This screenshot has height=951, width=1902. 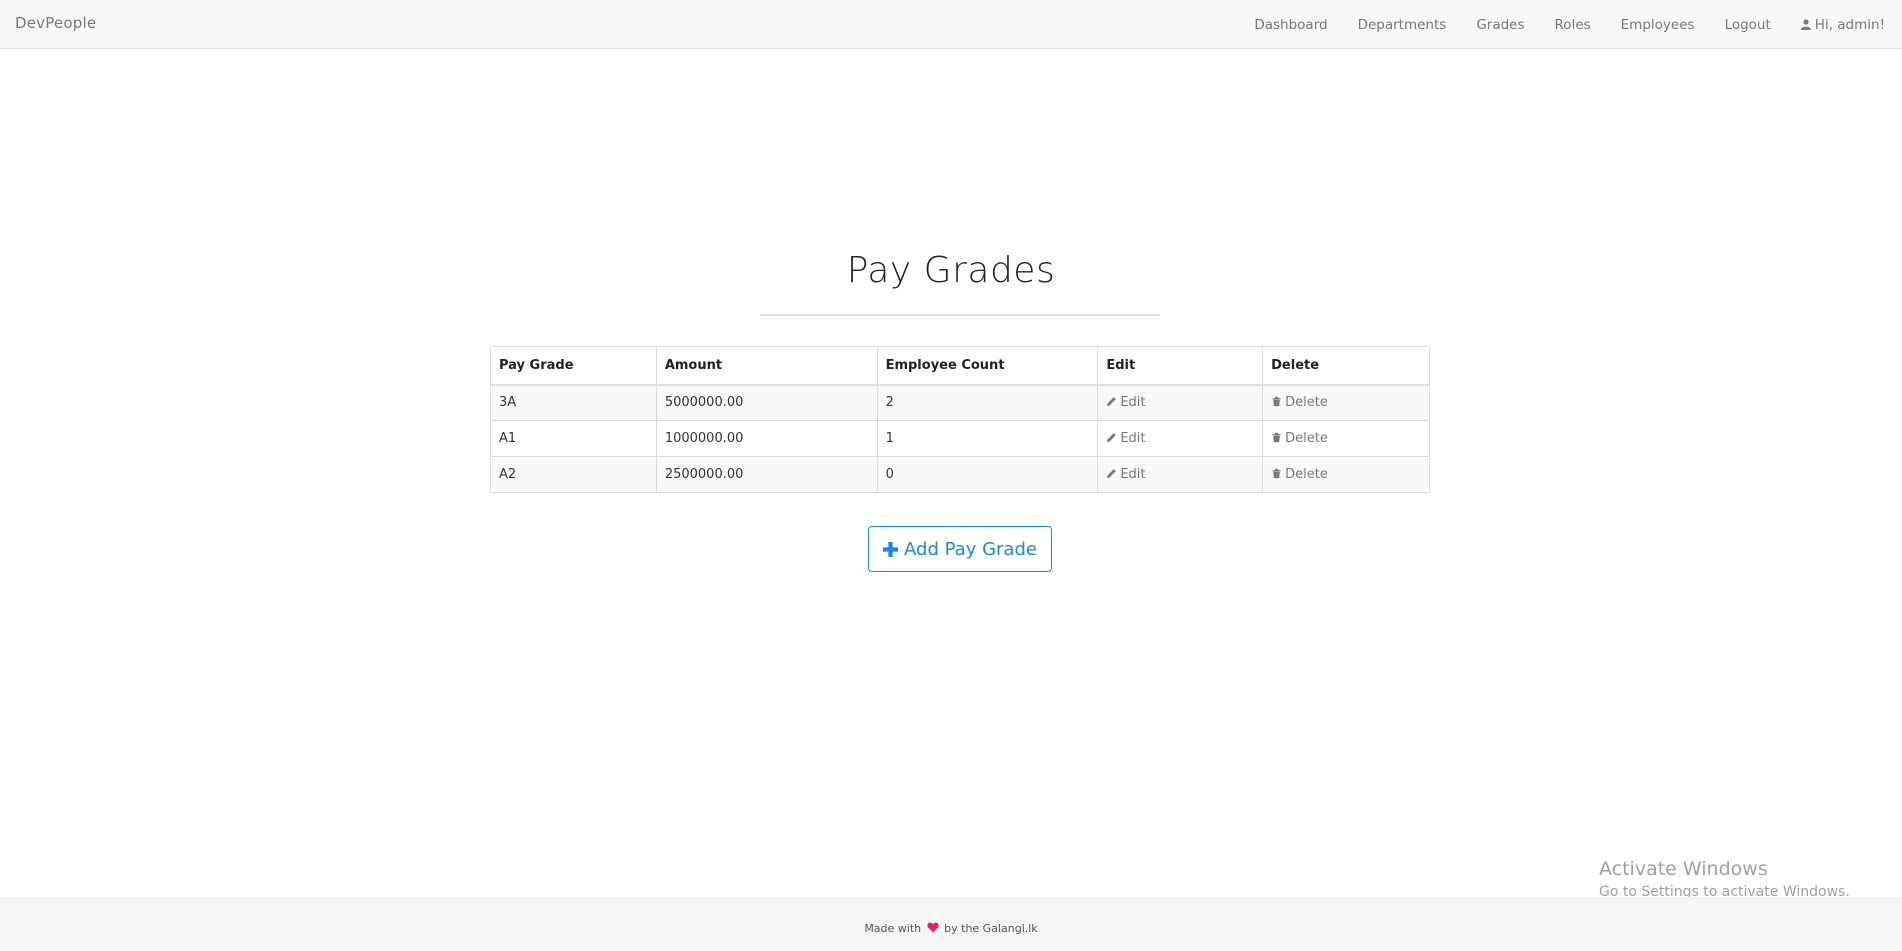 What do you see at coordinates (987, 402) in the screenshot?
I see `cell-employee-count: 2` at bounding box center [987, 402].